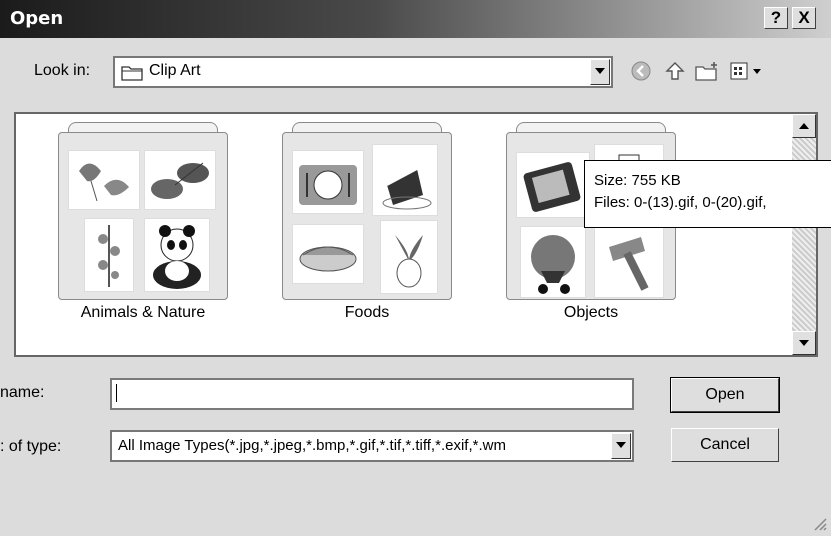 This screenshot has height=536, width=831. I want to click on cherry-blossom-icon, so click(109, 255).